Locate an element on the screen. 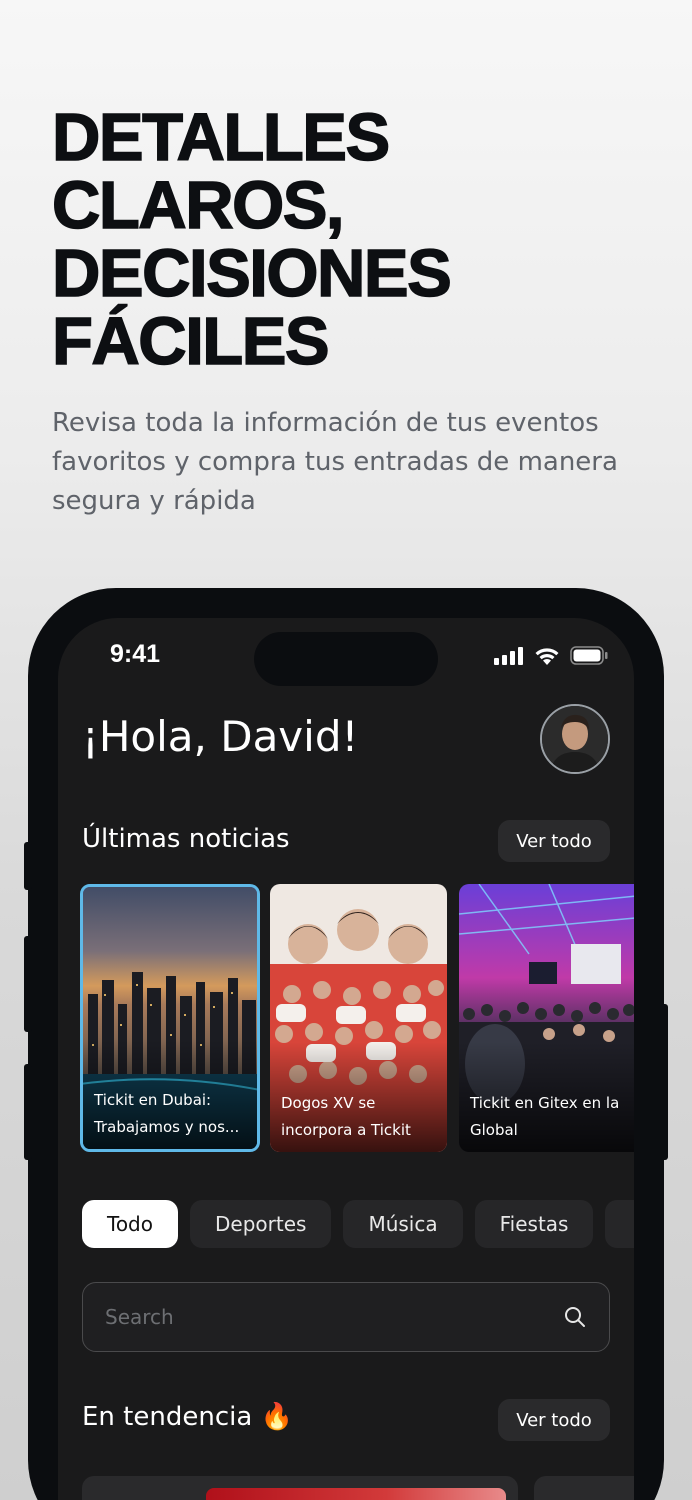  trending-card is located at coordinates (584, 1488).